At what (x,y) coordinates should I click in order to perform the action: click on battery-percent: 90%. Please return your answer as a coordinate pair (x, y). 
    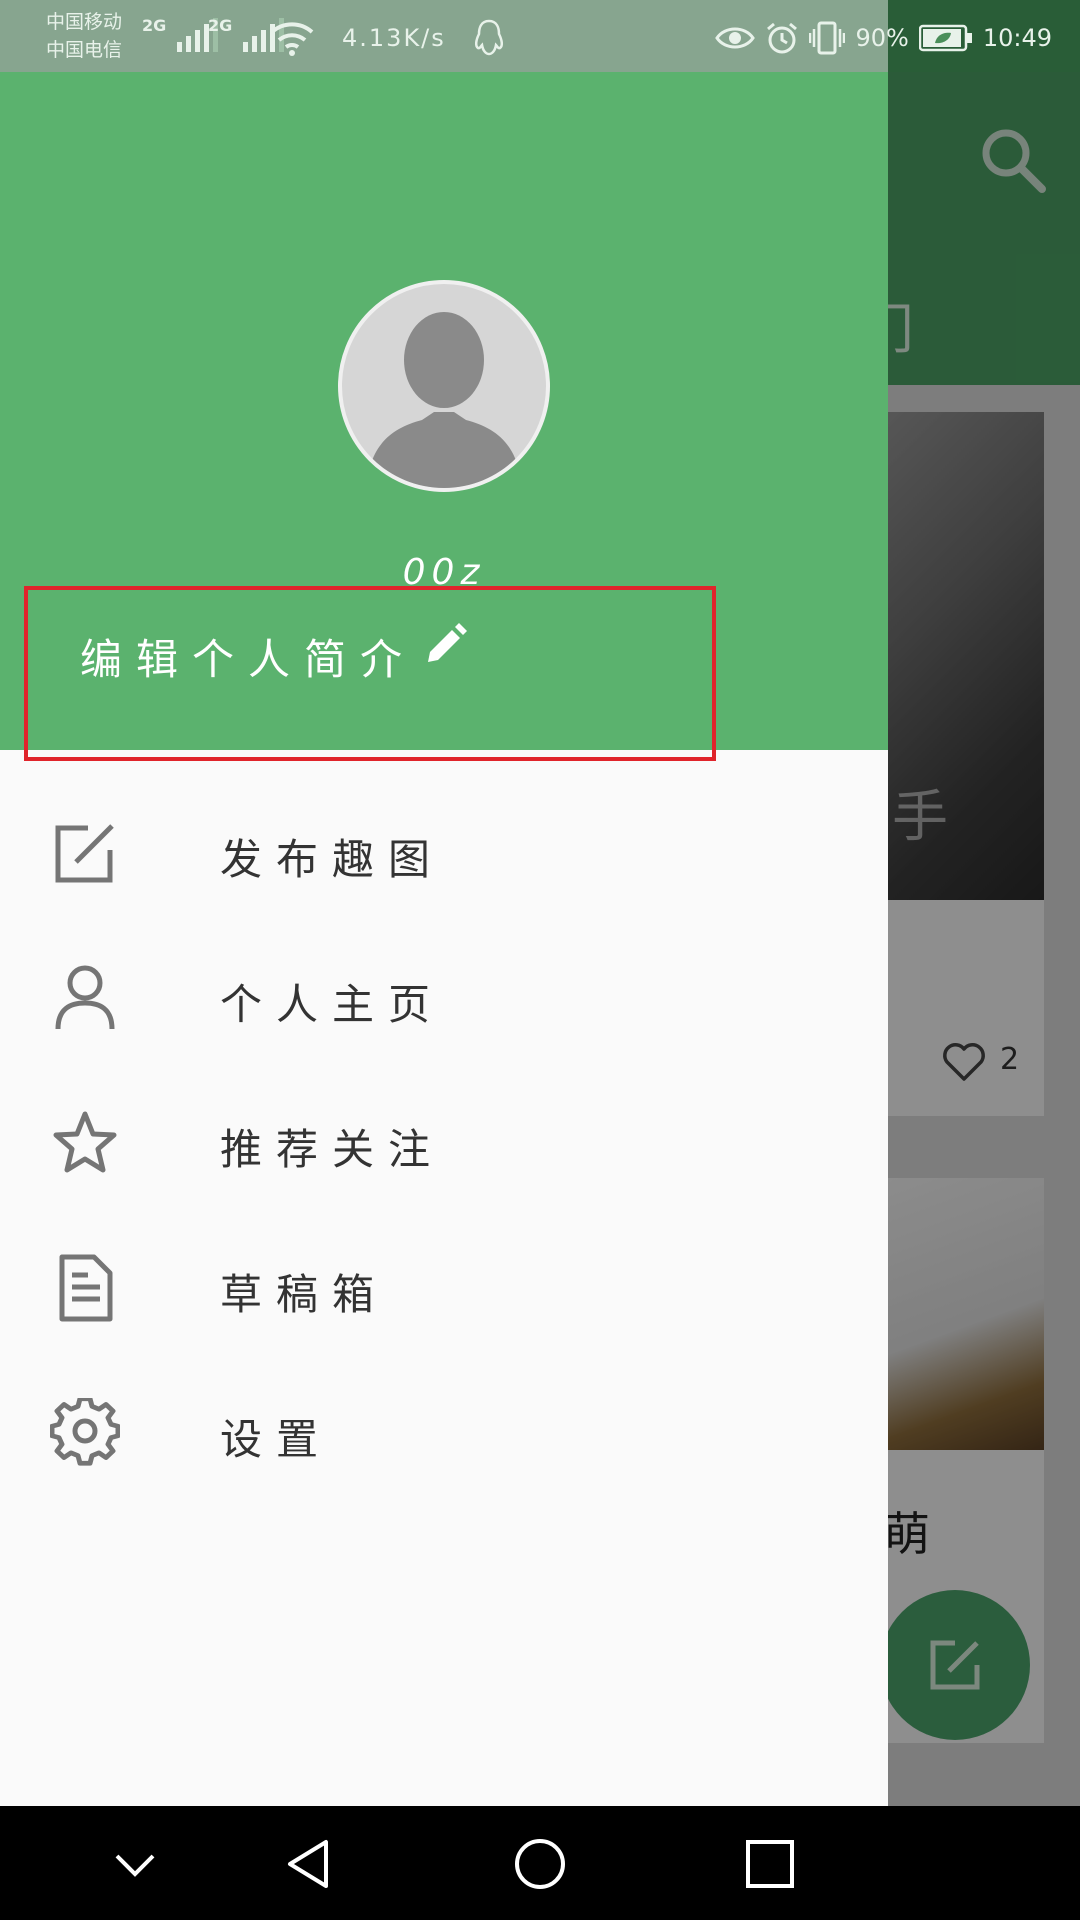
    Looking at the image, I should click on (882, 38).